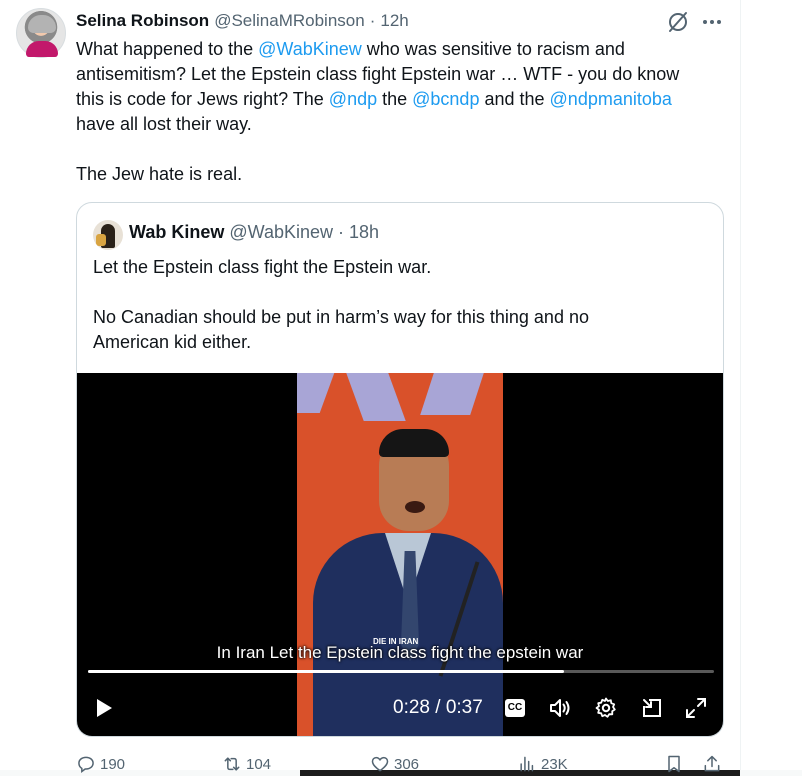 Image resolution: width=802 pixels, height=776 pixels. What do you see at coordinates (380, 764) in the screenshot?
I see `heart-icon` at bounding box center [380, 764].